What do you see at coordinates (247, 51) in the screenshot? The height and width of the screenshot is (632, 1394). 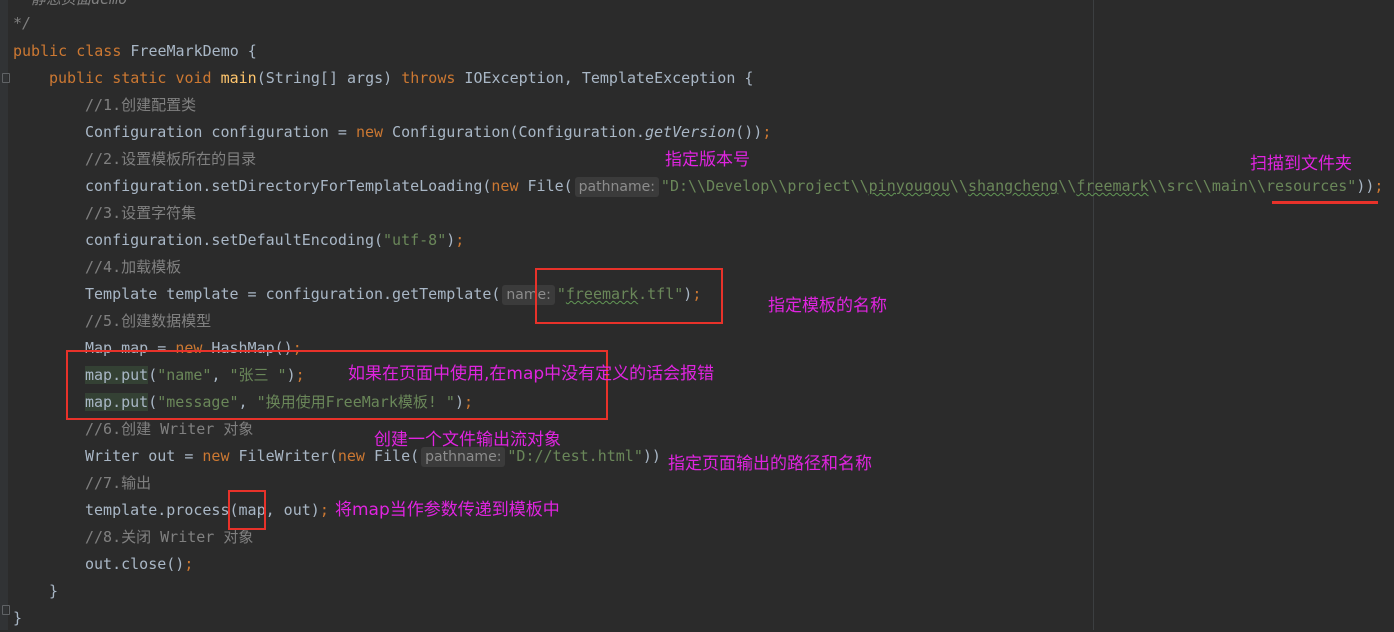 I see `code-text: {` at bounding box center [247, 51].